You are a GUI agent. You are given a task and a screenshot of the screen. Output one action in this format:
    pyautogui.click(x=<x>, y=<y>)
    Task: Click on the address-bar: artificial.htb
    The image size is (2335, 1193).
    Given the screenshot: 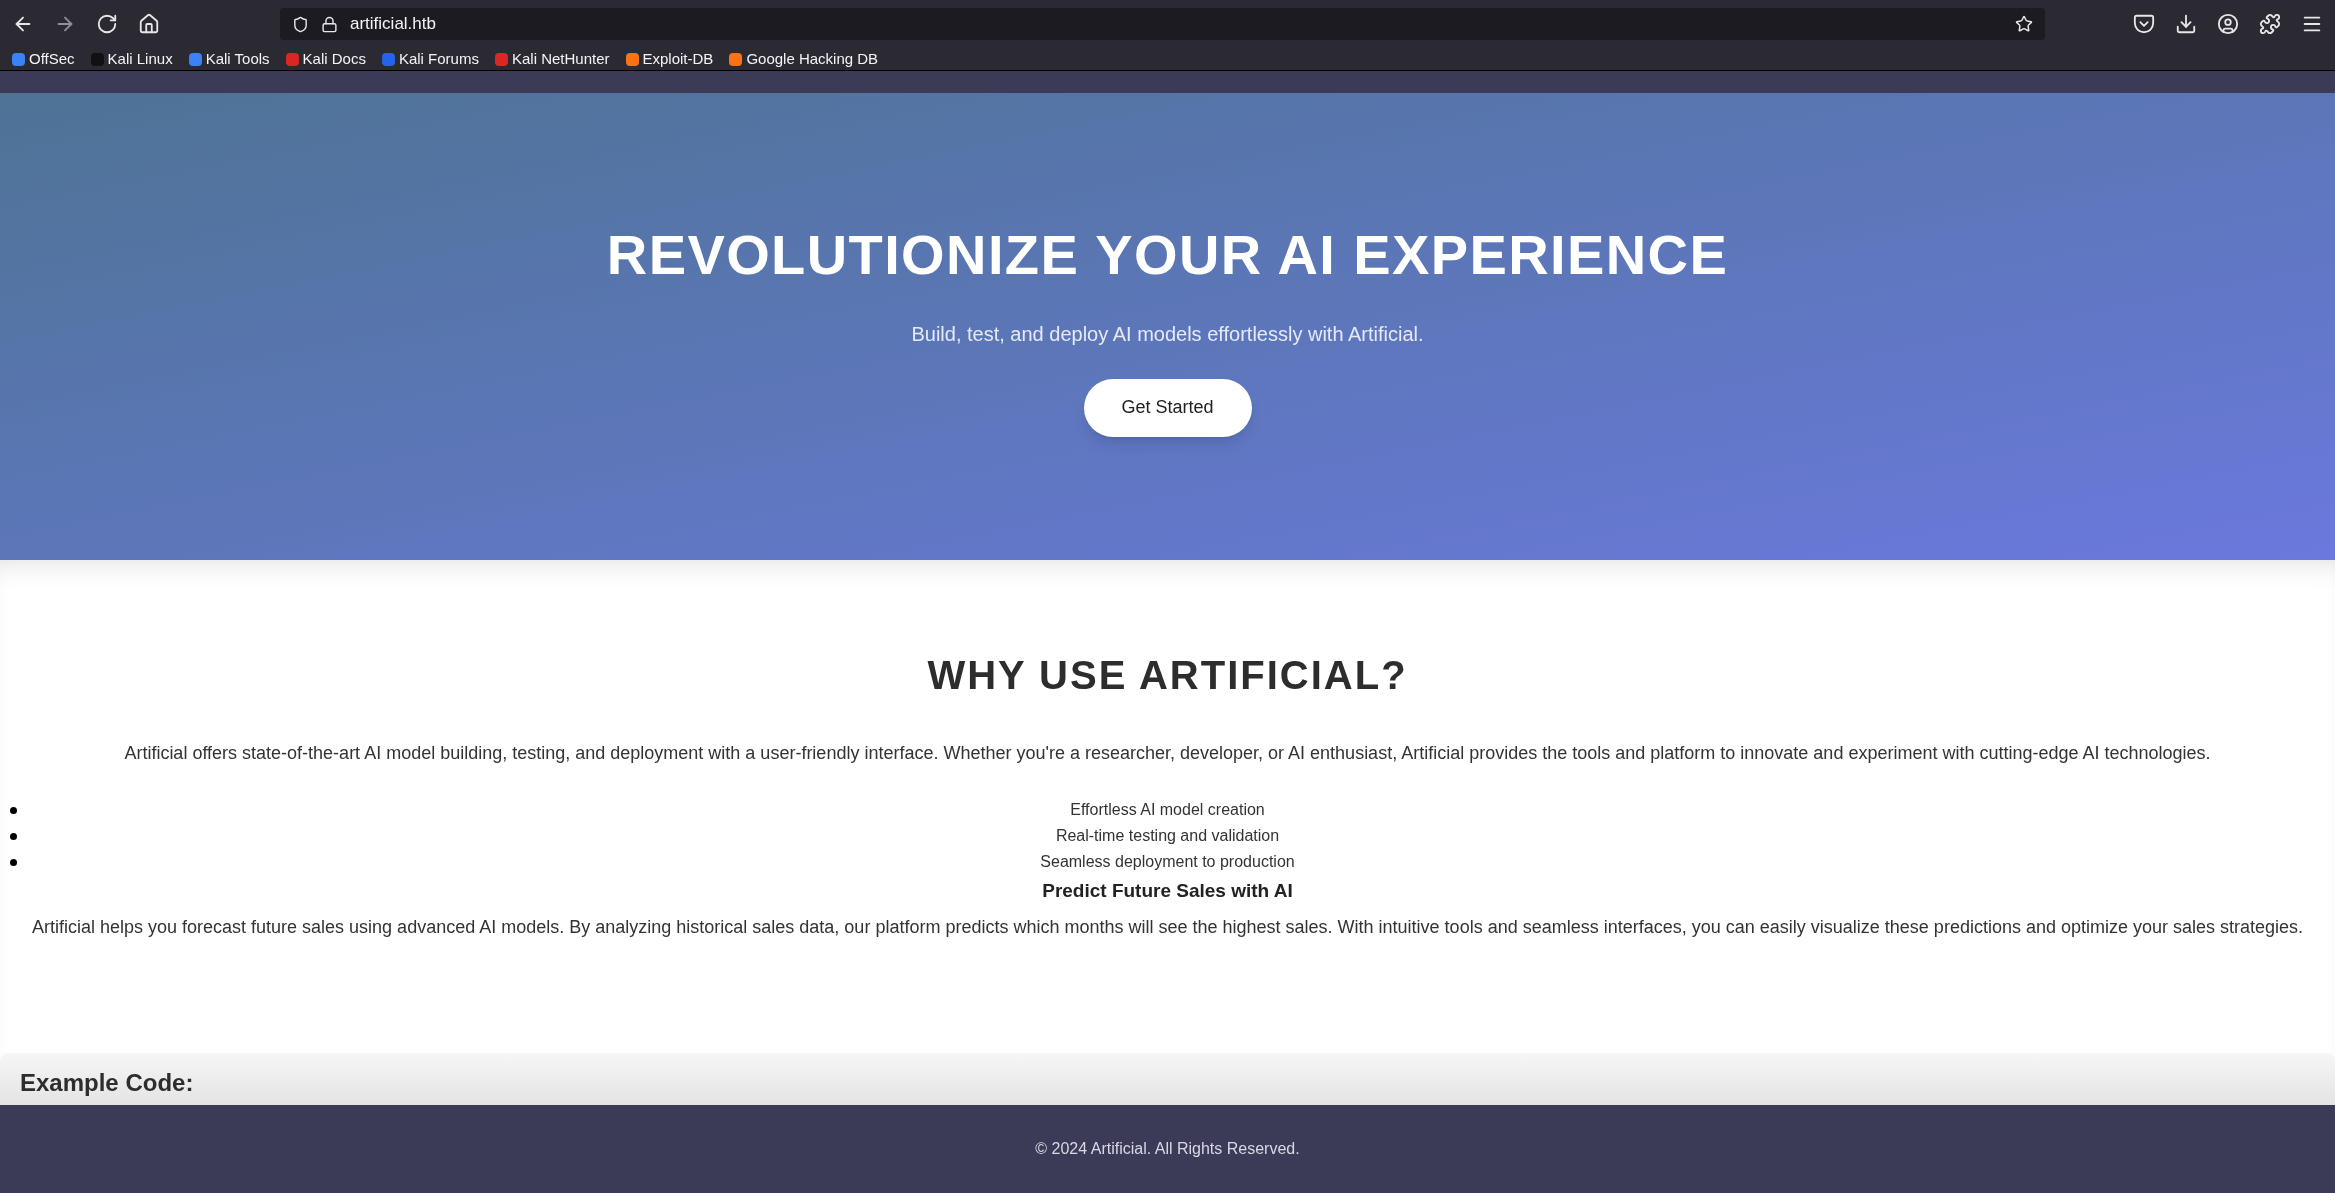 What is the action you would take?
    pyautogui.click(x=1162, y=24)
    